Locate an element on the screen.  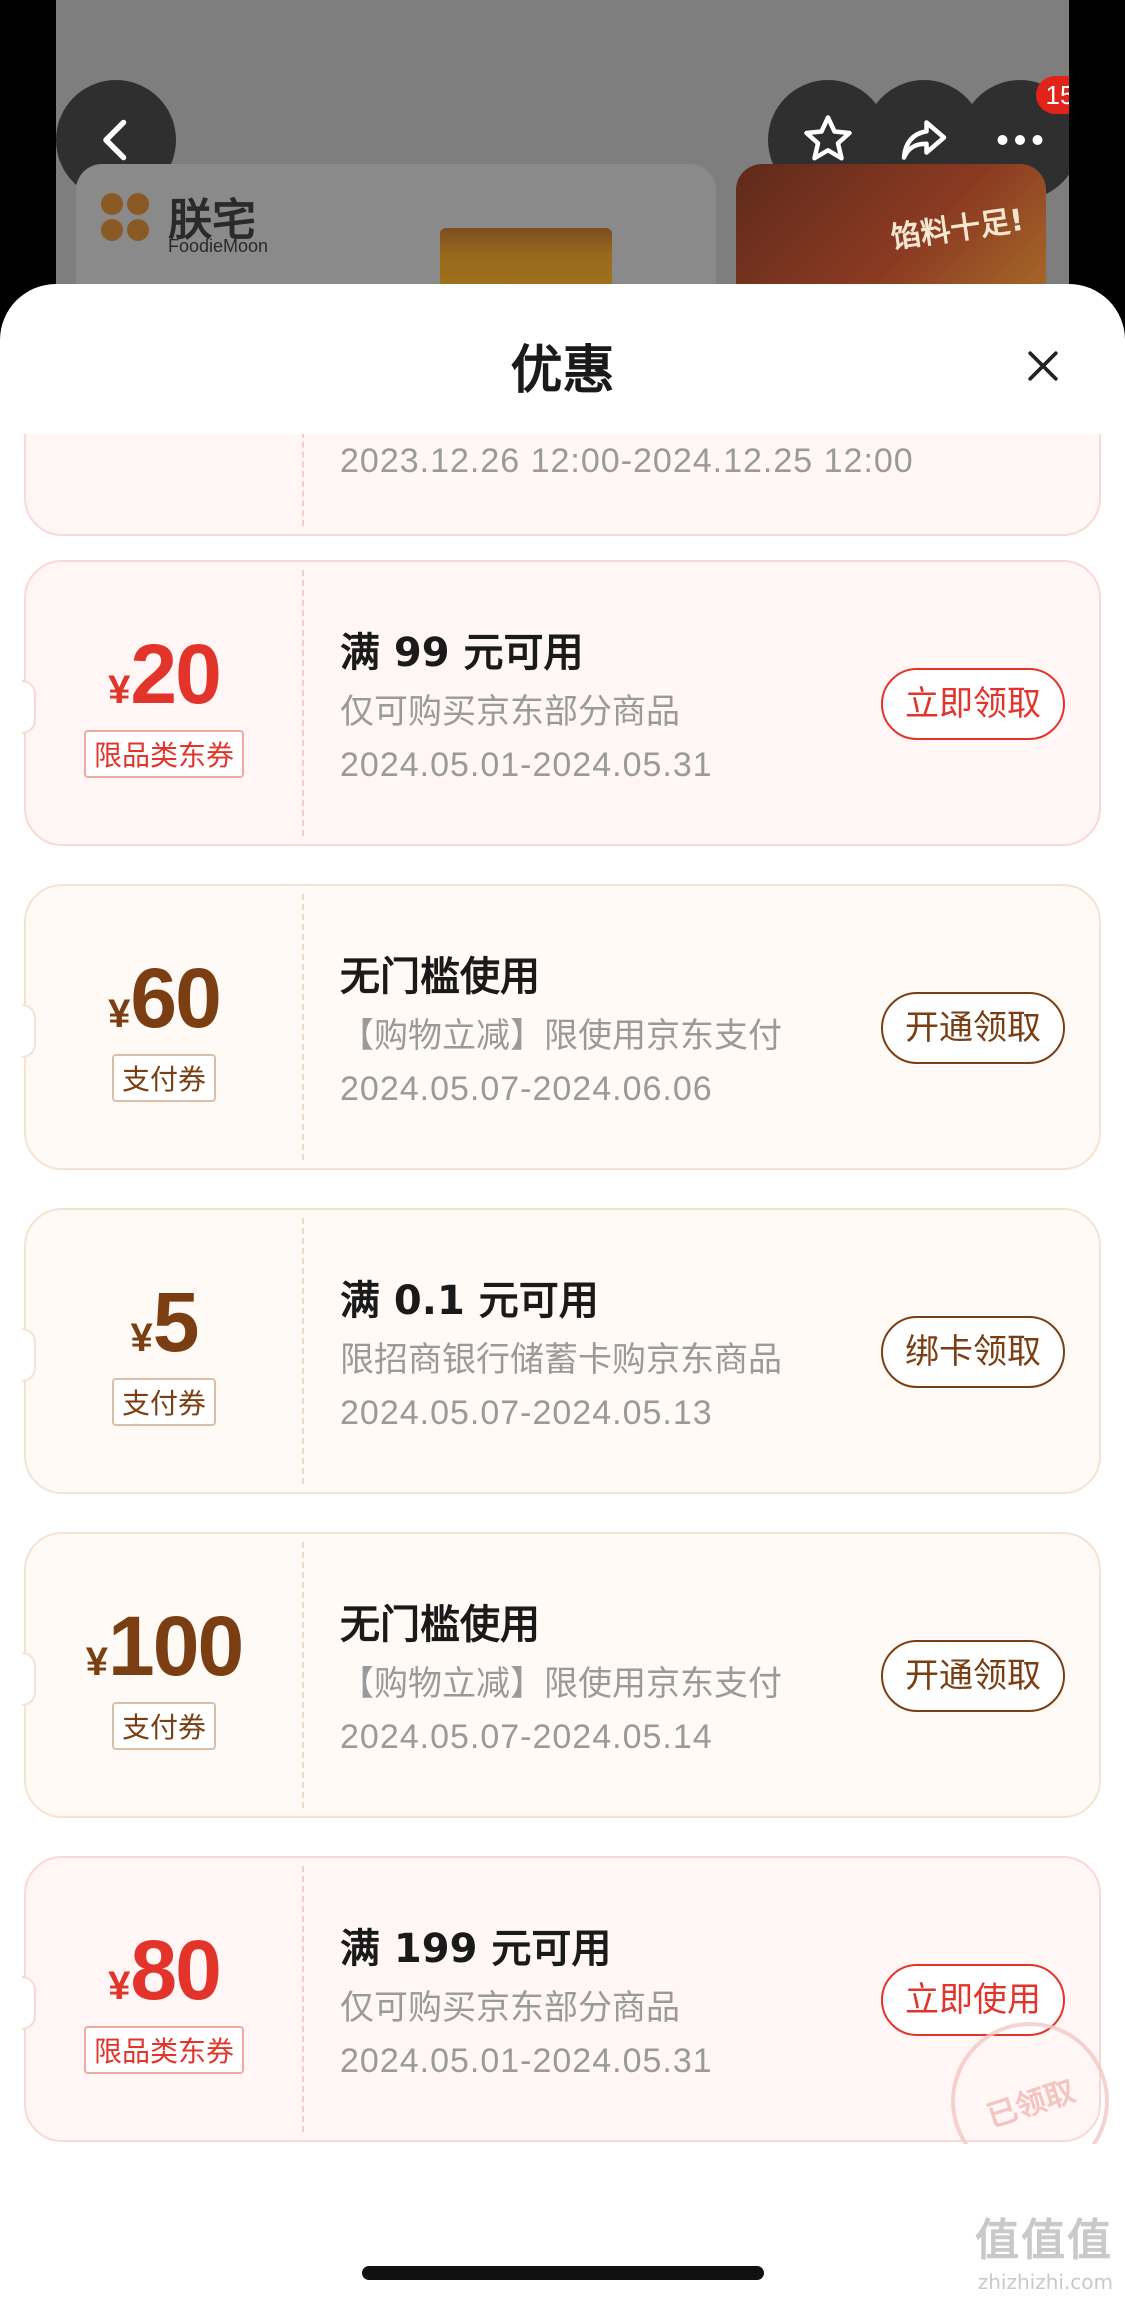
coupon-condition: 满 199 元可用 is located at coordinates (476, 1949).